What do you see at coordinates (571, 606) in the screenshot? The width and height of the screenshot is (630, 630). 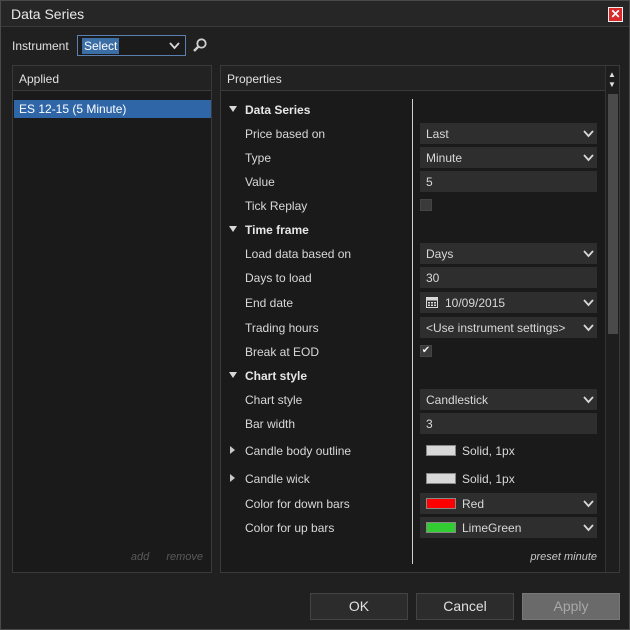 I see `apply-button: Apply` at bounding box center [571, 606].